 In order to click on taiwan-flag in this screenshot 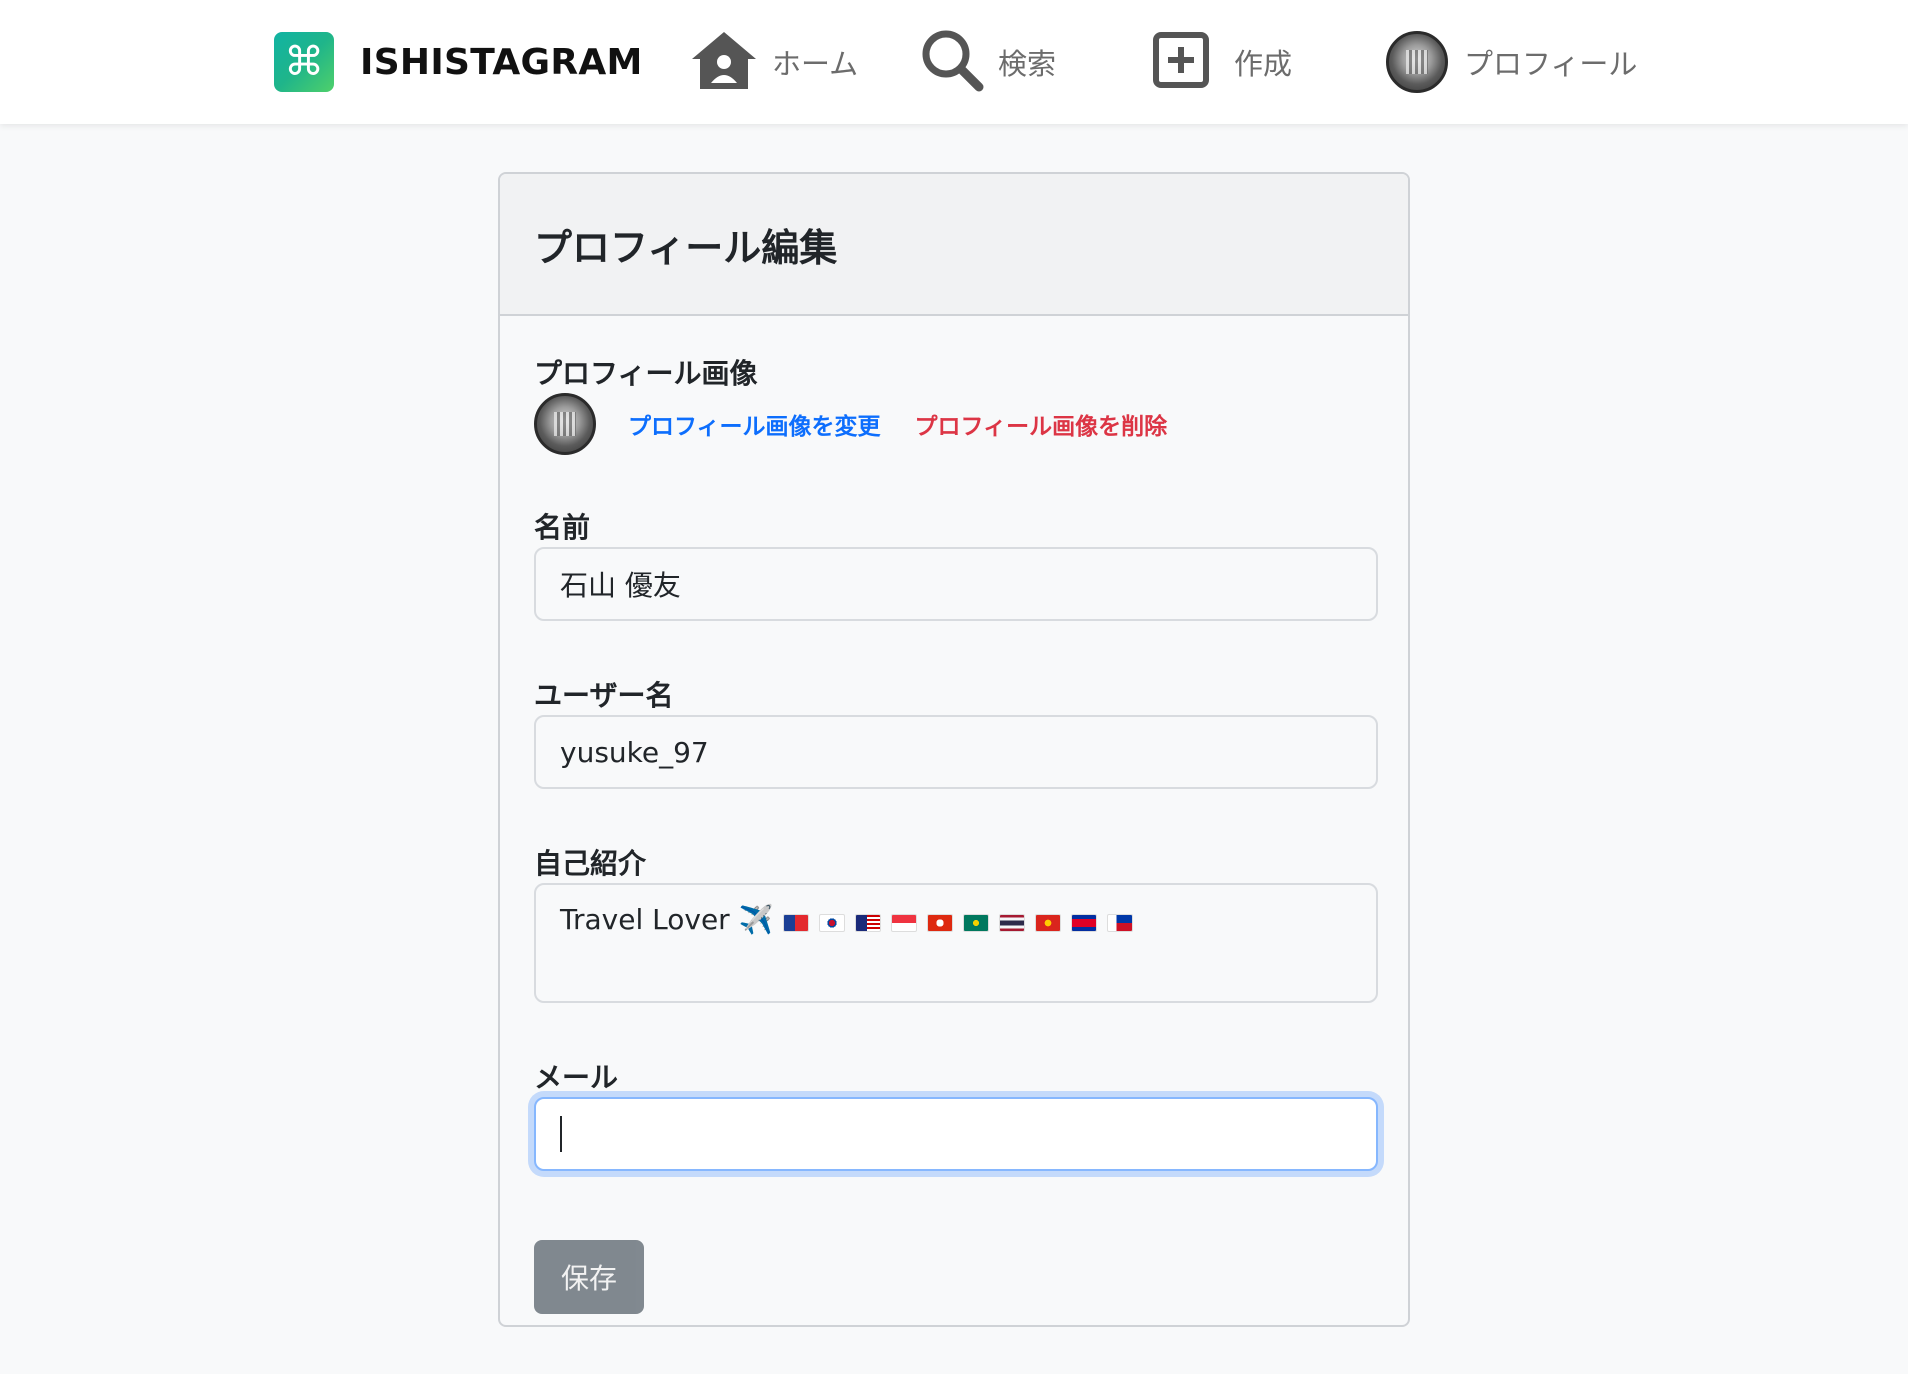, I will do `click(796, 923)`.